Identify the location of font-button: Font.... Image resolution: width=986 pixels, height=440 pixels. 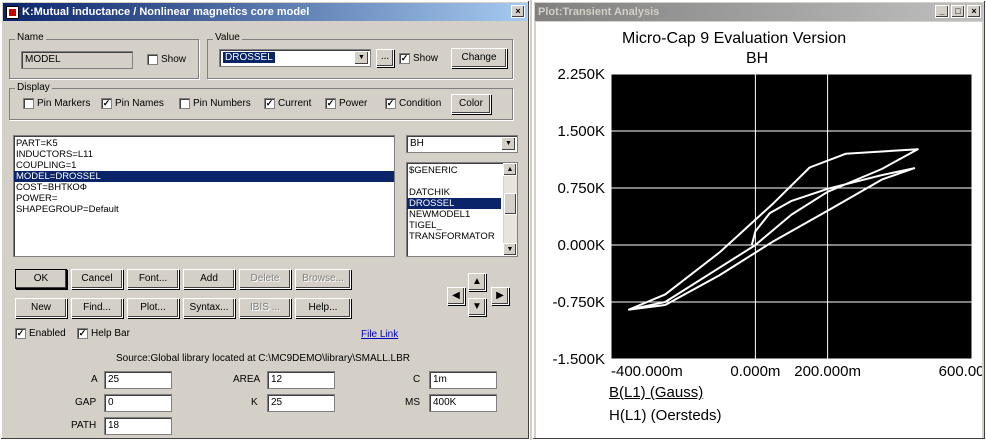
(153, 279).